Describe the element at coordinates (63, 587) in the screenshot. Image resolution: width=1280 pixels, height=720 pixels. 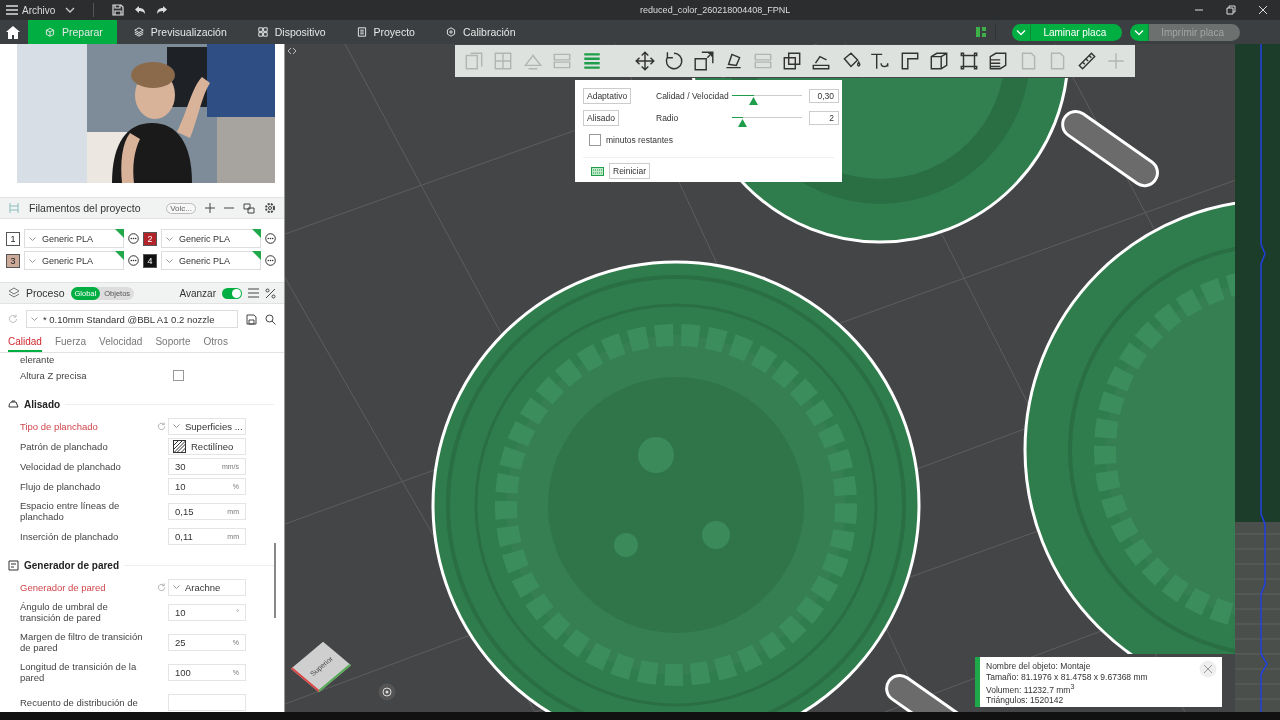
I see `setting-label: Generador de pared` at that location.